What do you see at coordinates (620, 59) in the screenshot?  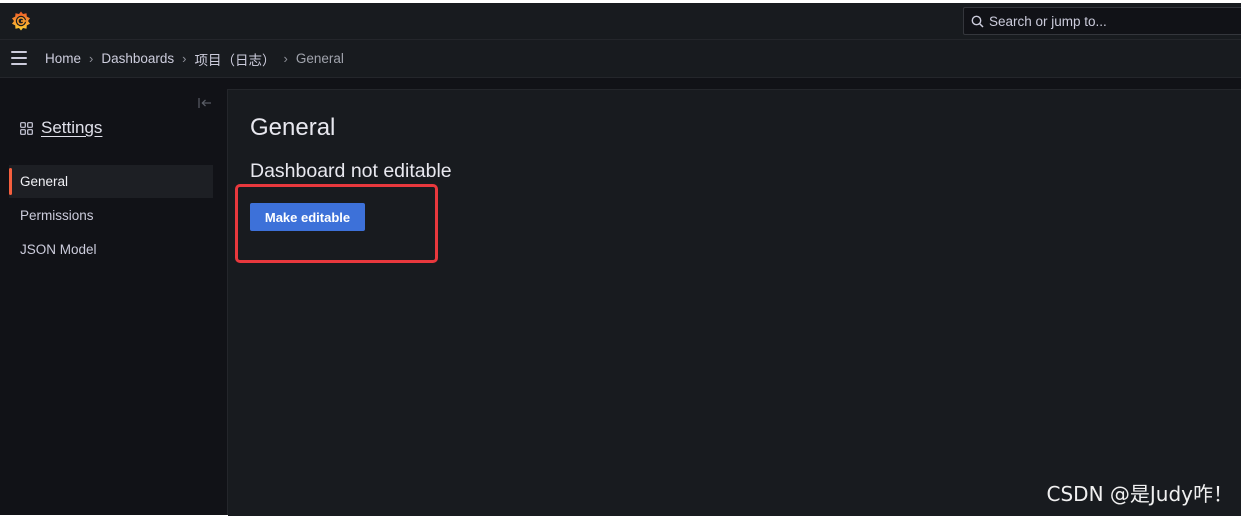 I see `breadcrumb-bar: Home › Dashboards › 项目（日志） › General` at bounding box center [620, 59].